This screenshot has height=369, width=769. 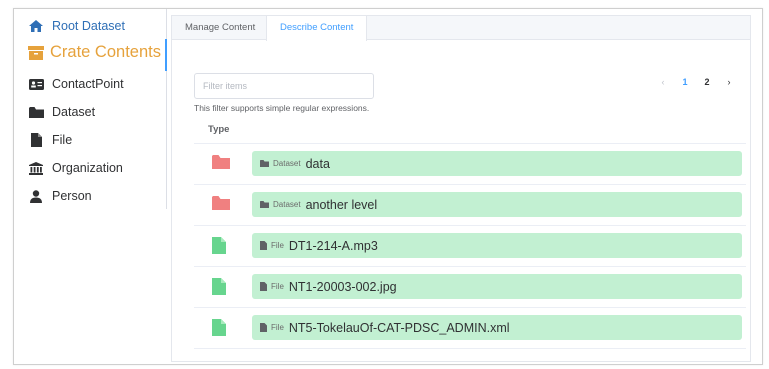 I want to click on active-indicator, so click(x=166, y=55).